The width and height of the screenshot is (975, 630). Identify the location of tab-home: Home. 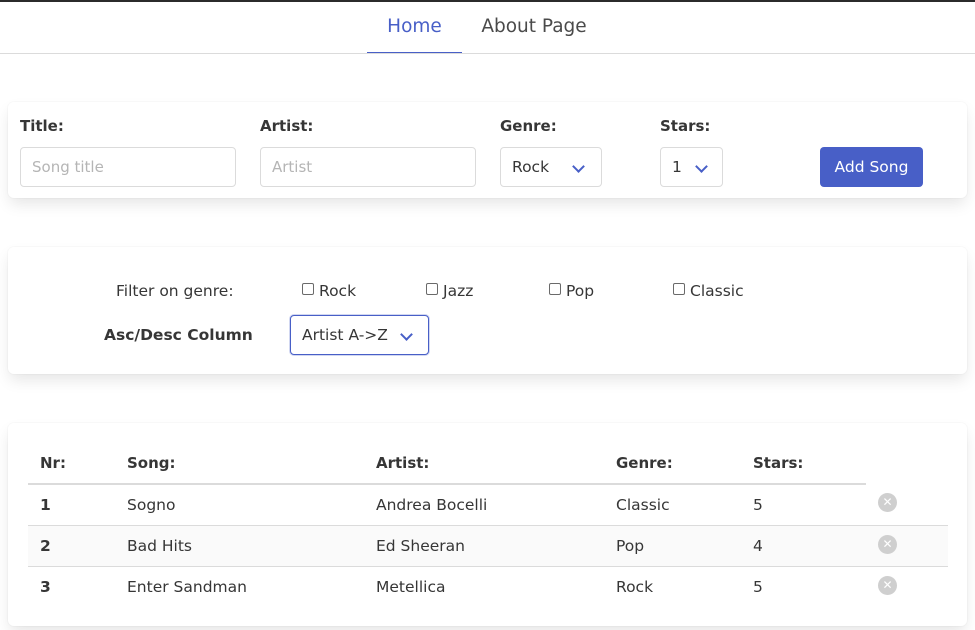
(414, 27).